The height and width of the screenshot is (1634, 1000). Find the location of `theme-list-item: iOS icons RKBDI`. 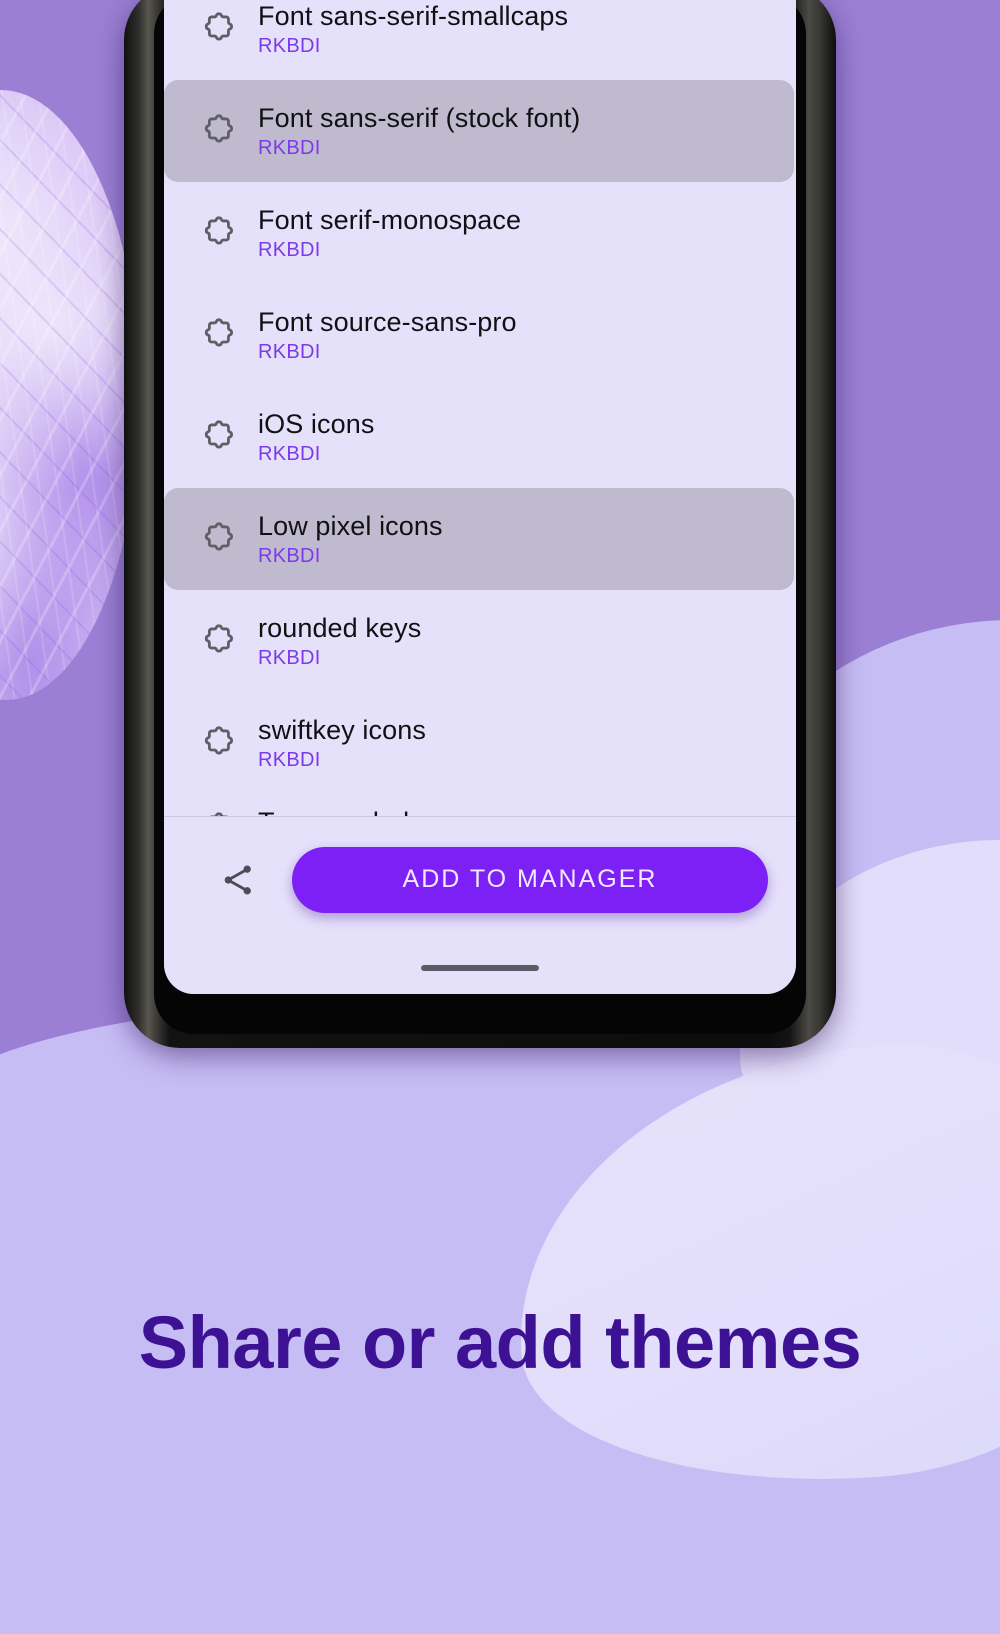

theme-list-item: iOS icons RKBDI is located at coordinates (480, 437).